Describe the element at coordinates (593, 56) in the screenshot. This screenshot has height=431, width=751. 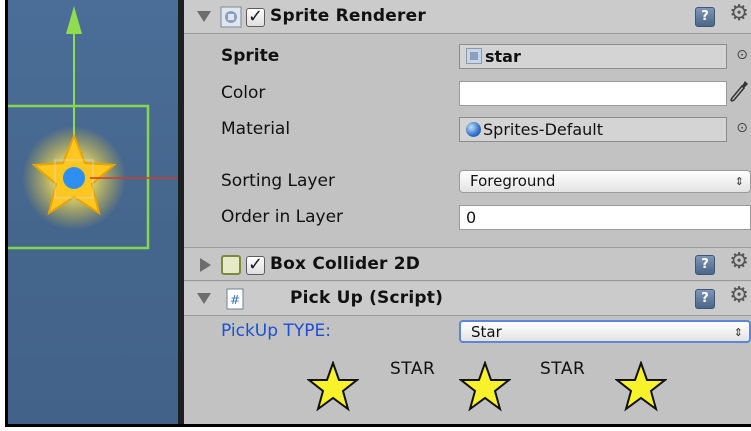
I see `sprite-field: star` at that location.